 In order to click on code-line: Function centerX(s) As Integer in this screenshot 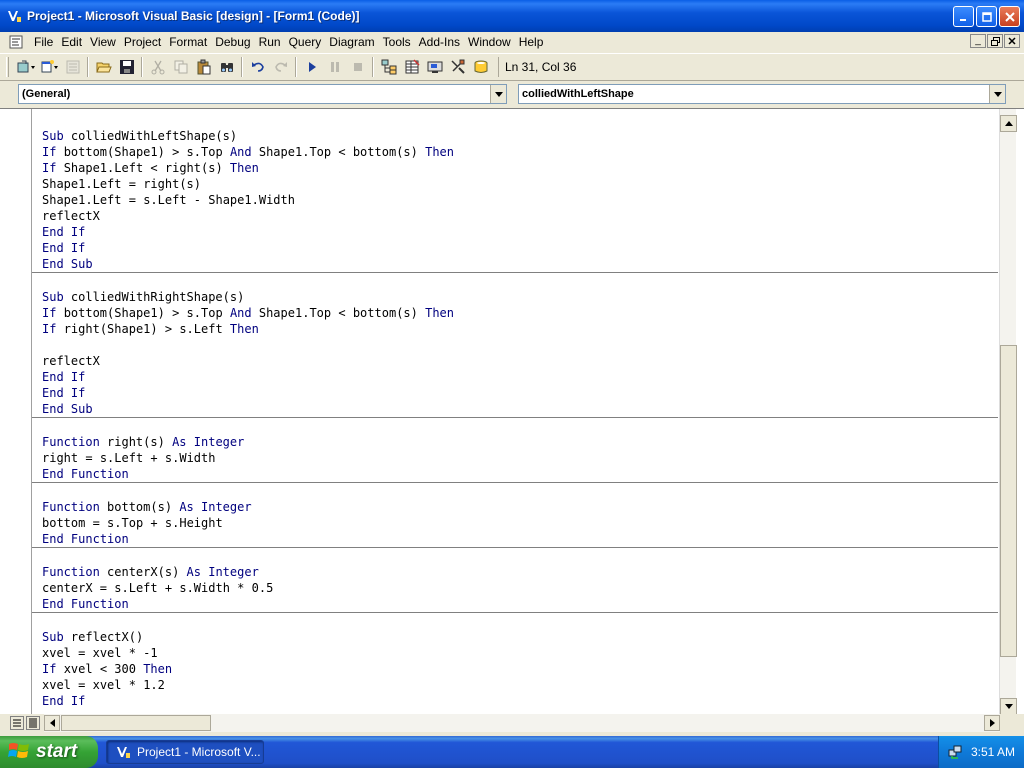, I will do `click(520, 572)`.